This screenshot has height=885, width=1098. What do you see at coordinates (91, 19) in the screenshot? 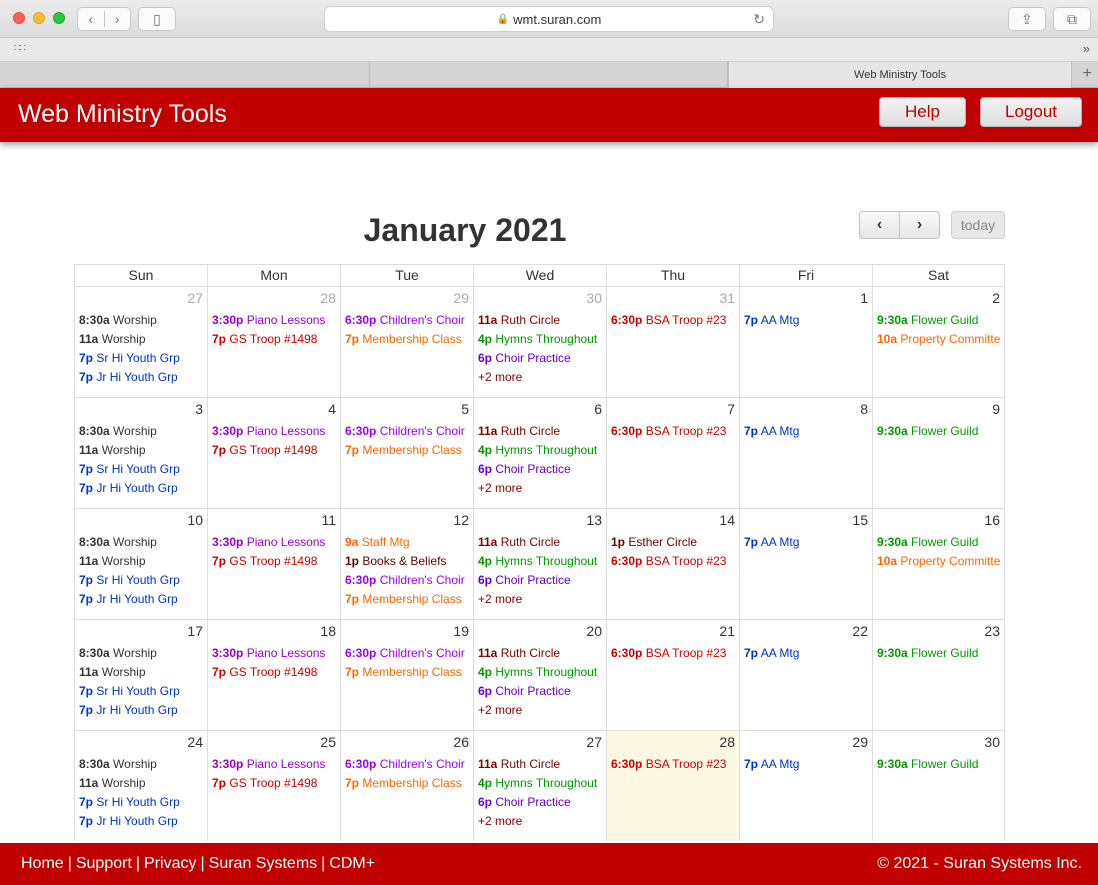
I see `back-icon: ‹` at bounding box center [91, 19].